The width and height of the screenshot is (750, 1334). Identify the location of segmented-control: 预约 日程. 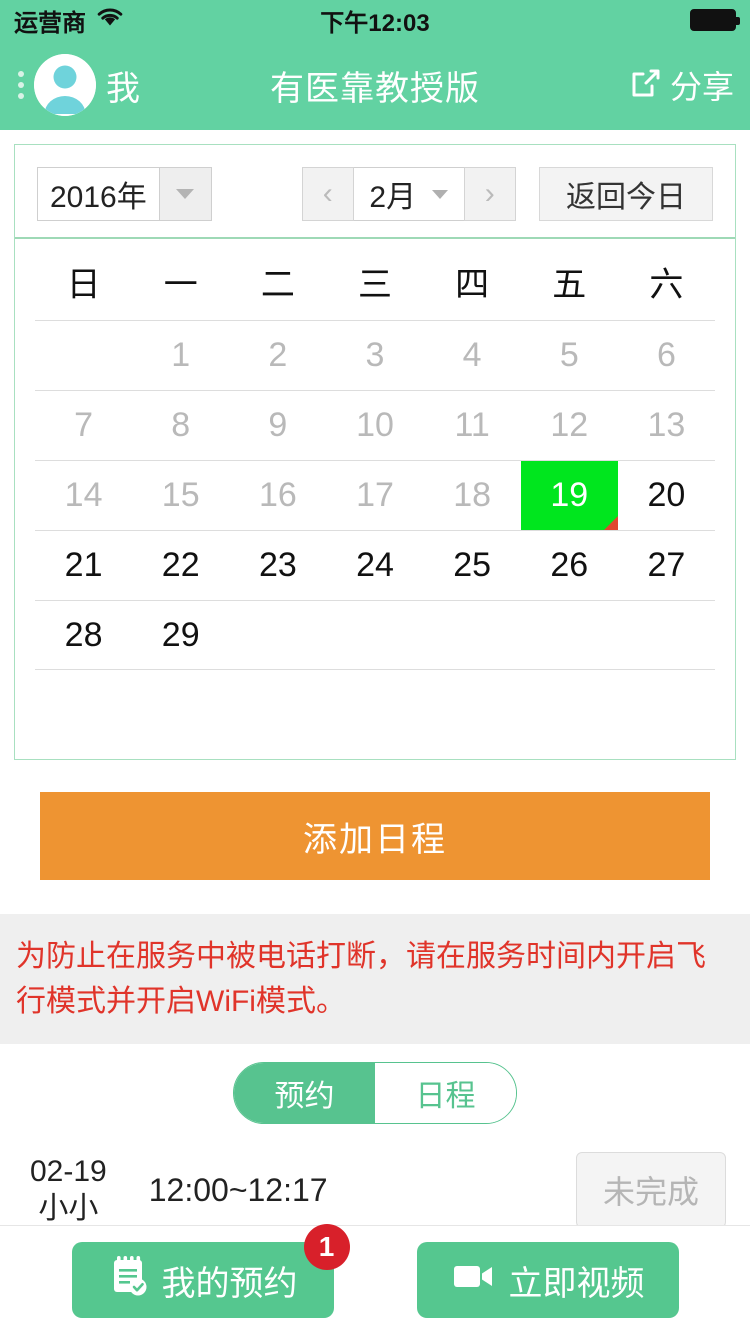
(375, 1093).